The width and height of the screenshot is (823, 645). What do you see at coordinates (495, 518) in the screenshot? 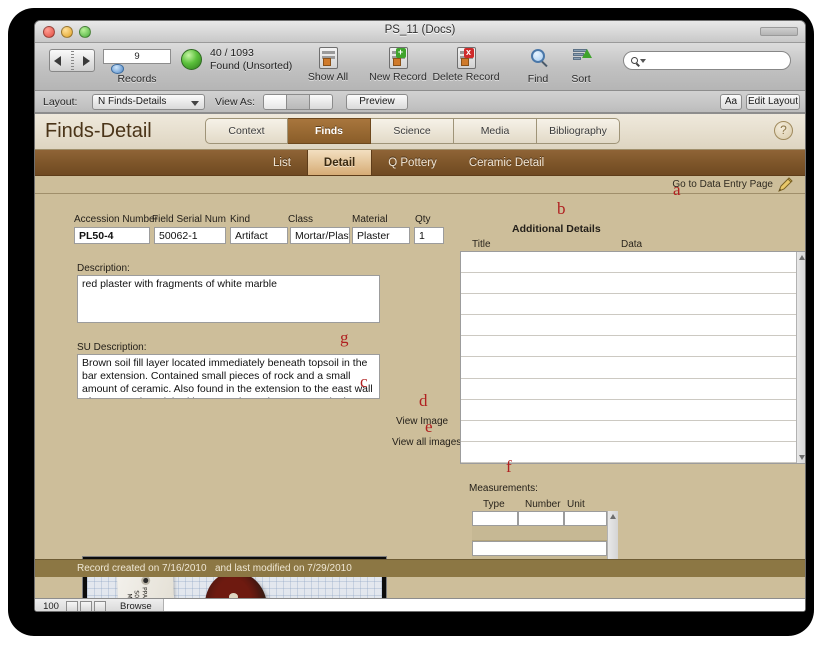
I see `measurements-type-input` at bounding box center [495, 518].